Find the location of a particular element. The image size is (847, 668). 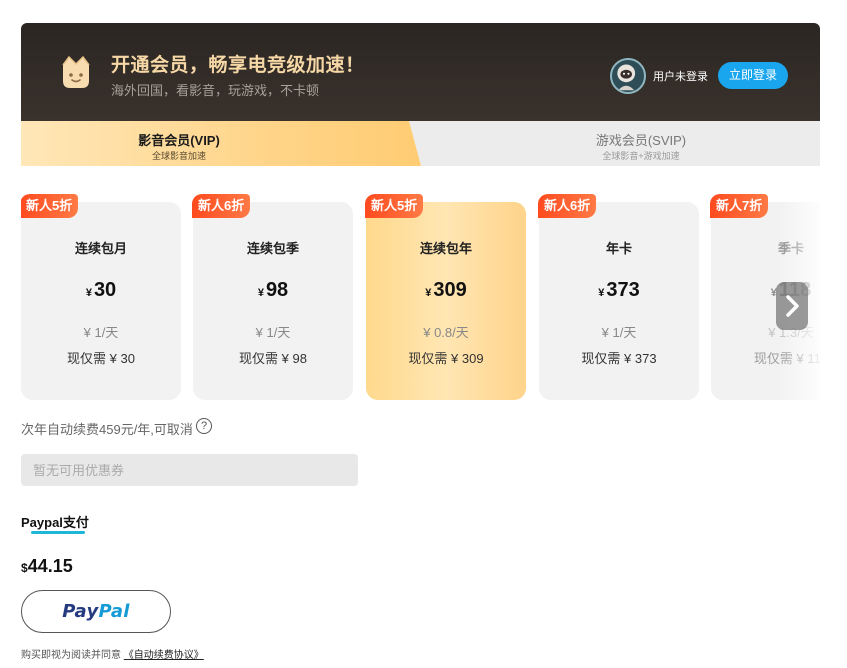

price-value: 30 is located at coordinates (105, 290).